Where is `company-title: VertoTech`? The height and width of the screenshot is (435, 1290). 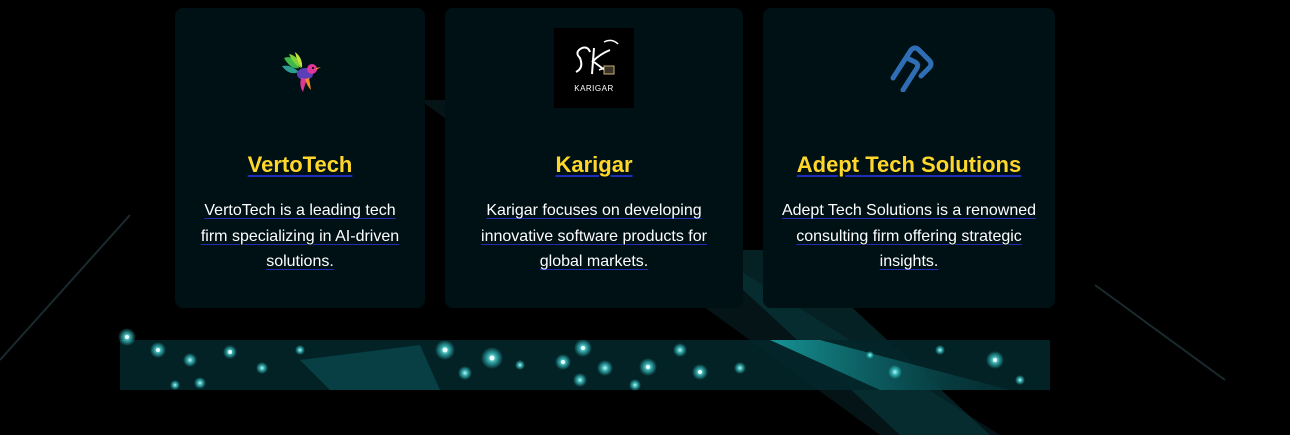
company-title: VertoTech is located at coordinates (300, 165).